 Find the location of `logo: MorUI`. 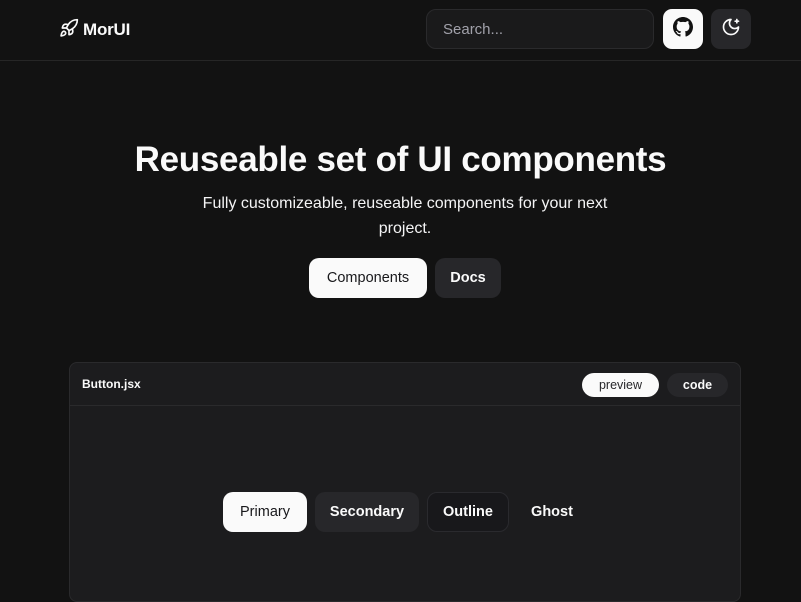

logo: MorUI is located at coordinates (95, 30).